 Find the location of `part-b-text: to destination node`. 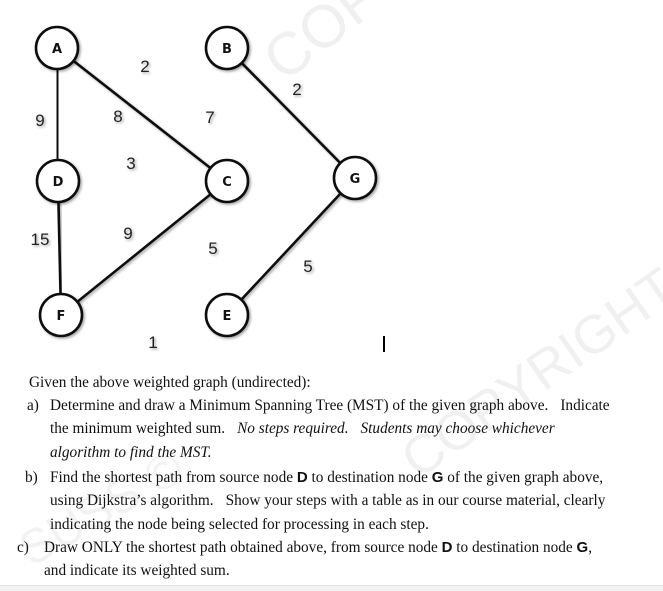

part-b-text: to destination node is located at coordinates (369, 477).